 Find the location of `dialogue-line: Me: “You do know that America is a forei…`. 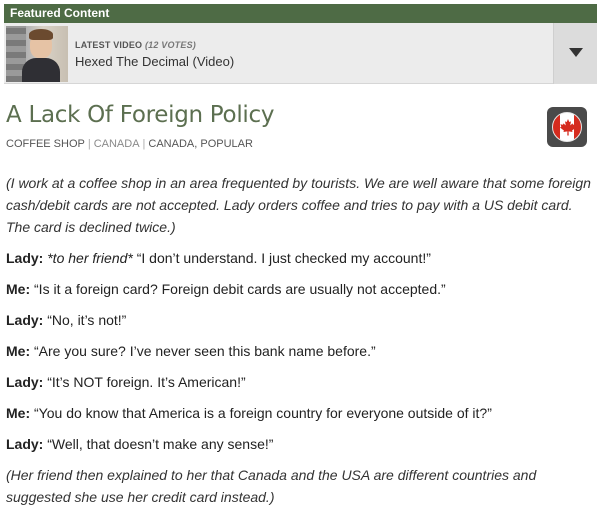

dialogue-line: Me: “You do know that America is a forei… is located at coordinates (300, 413).